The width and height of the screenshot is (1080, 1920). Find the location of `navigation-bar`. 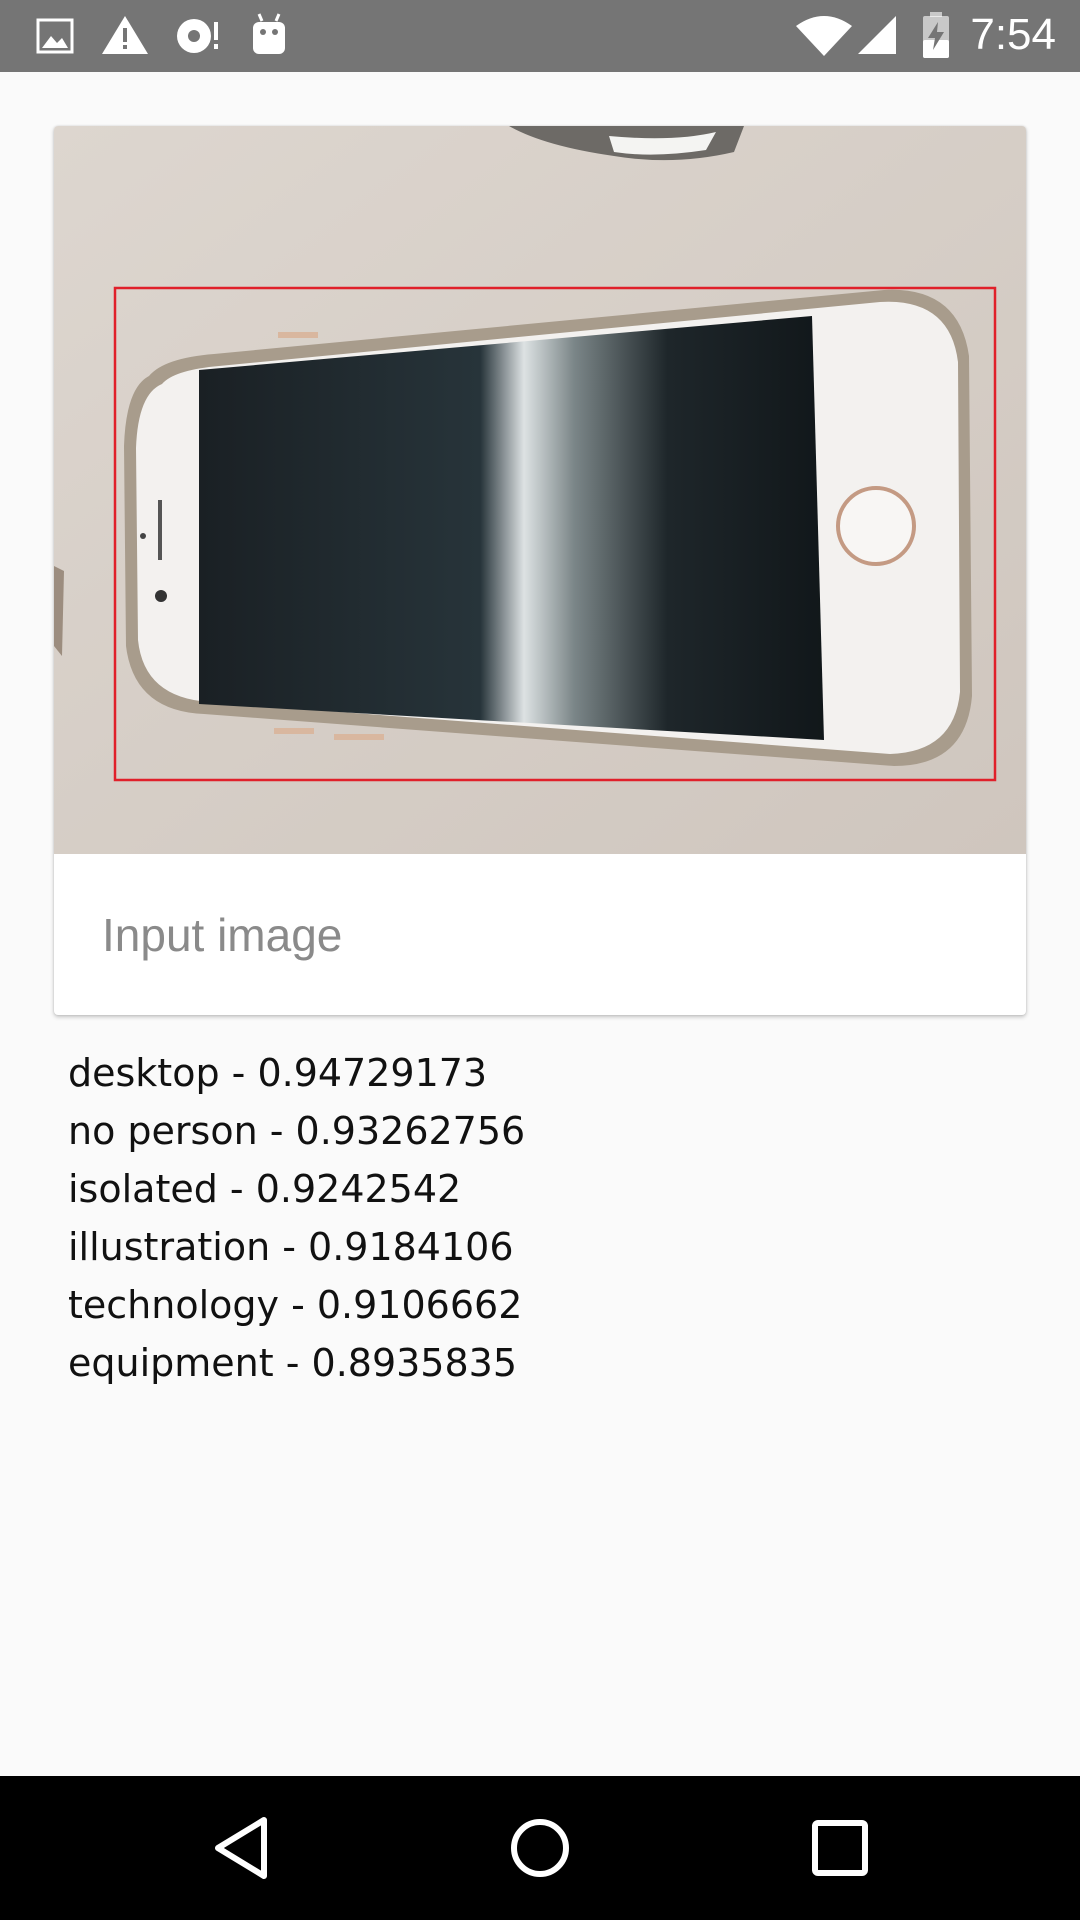

navigation-bar is located at coordinates (540, 1848).